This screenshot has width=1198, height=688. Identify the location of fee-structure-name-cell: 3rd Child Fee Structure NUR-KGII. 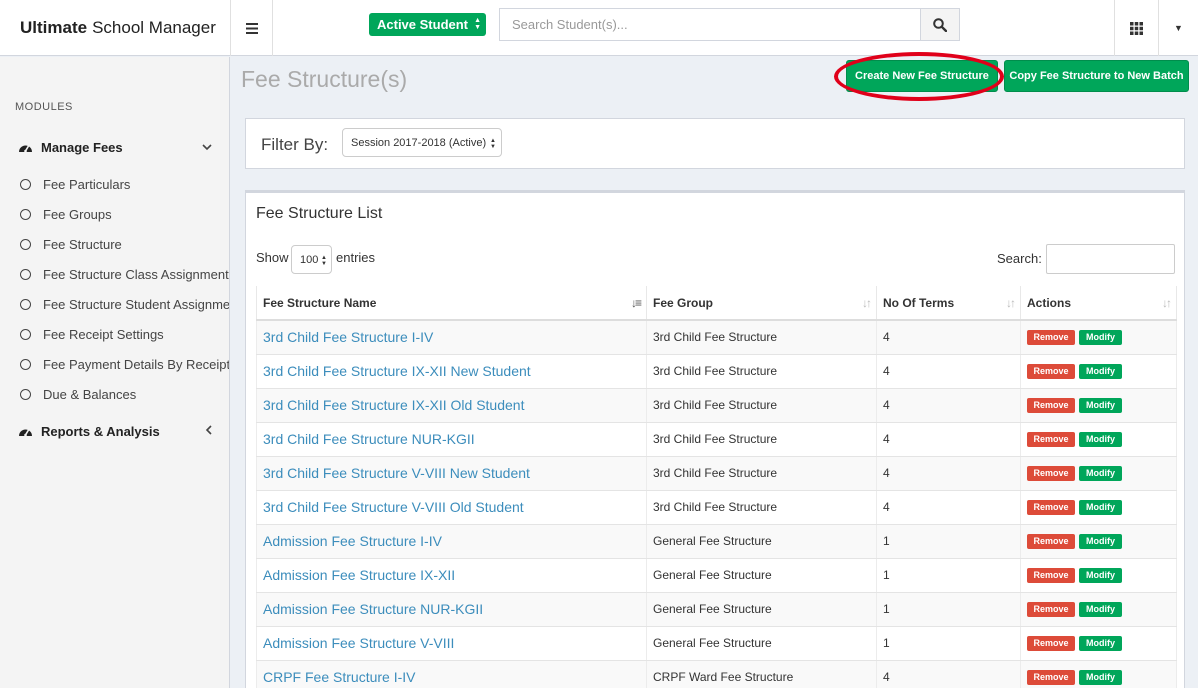
(451, 439).